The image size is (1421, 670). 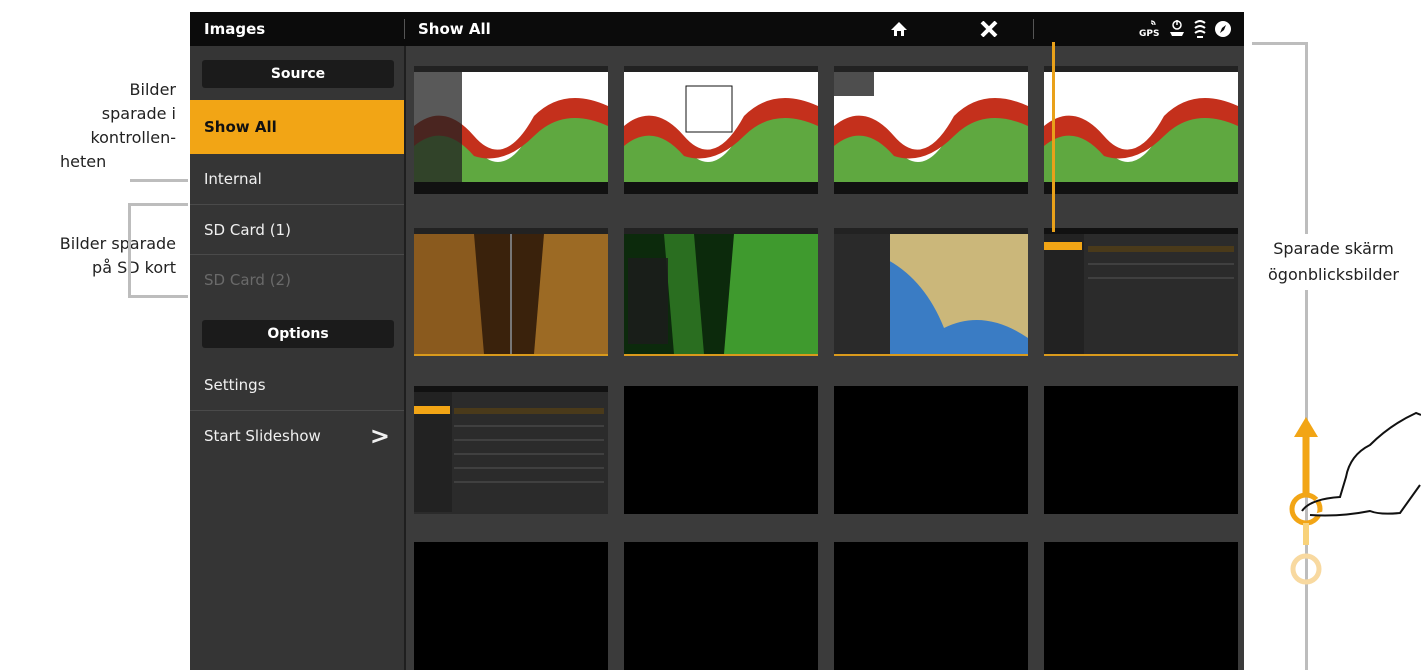 I want to click on compass-icon, so click(x=1223, y=31).